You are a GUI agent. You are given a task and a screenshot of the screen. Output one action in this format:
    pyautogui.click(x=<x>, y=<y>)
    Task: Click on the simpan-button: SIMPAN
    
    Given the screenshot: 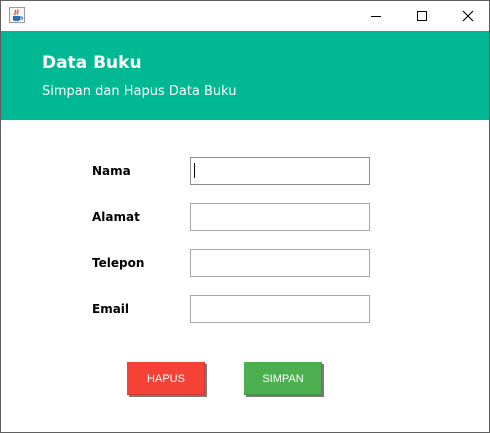 What is the action you would take?
    pyautogui.click(x=283, y=378)
    